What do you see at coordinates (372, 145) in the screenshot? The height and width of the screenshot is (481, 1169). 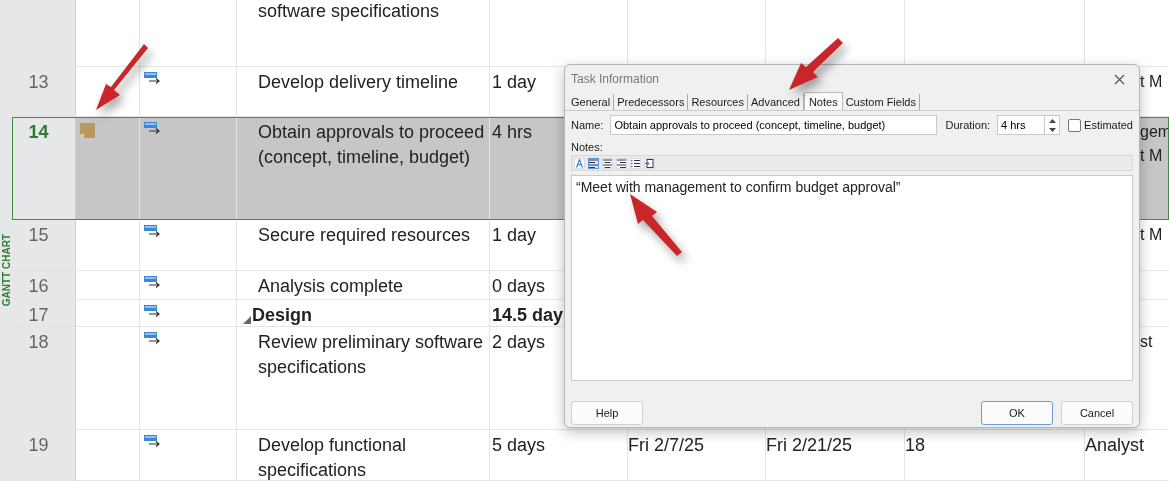 I see `task-name: Obtain approvals to proceed (concept, timeline, budget)` at bounding box center [372, 145].